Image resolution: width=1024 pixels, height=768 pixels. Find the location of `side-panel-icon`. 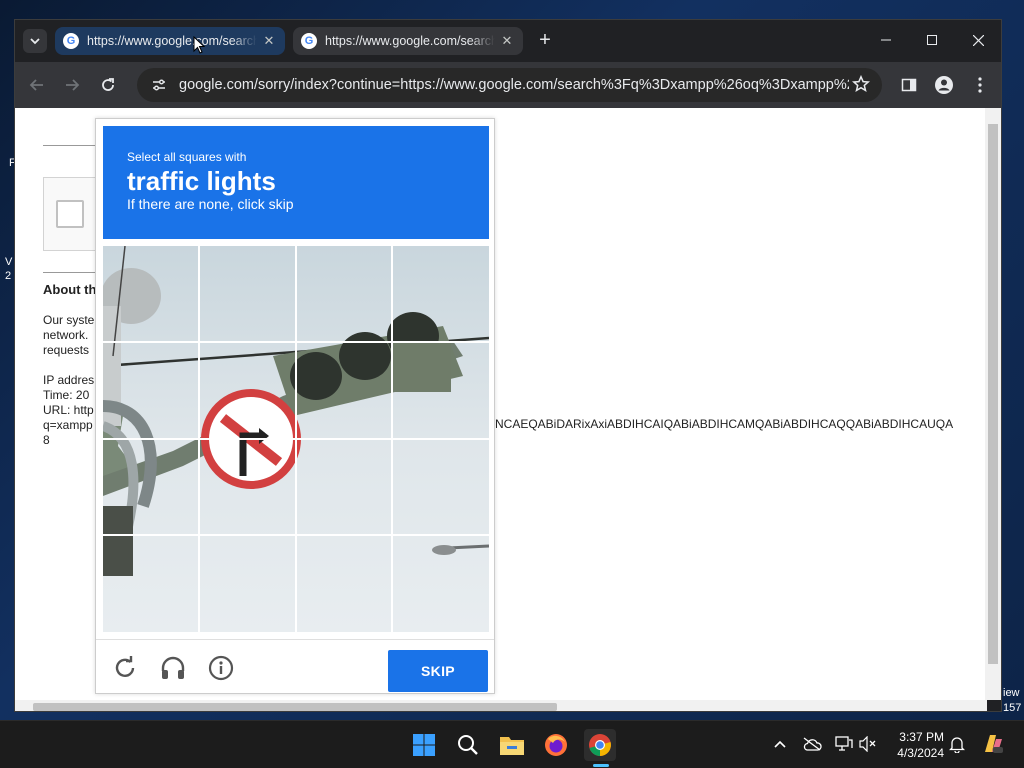

side-panel-icon is located at coordinates (909, 85).